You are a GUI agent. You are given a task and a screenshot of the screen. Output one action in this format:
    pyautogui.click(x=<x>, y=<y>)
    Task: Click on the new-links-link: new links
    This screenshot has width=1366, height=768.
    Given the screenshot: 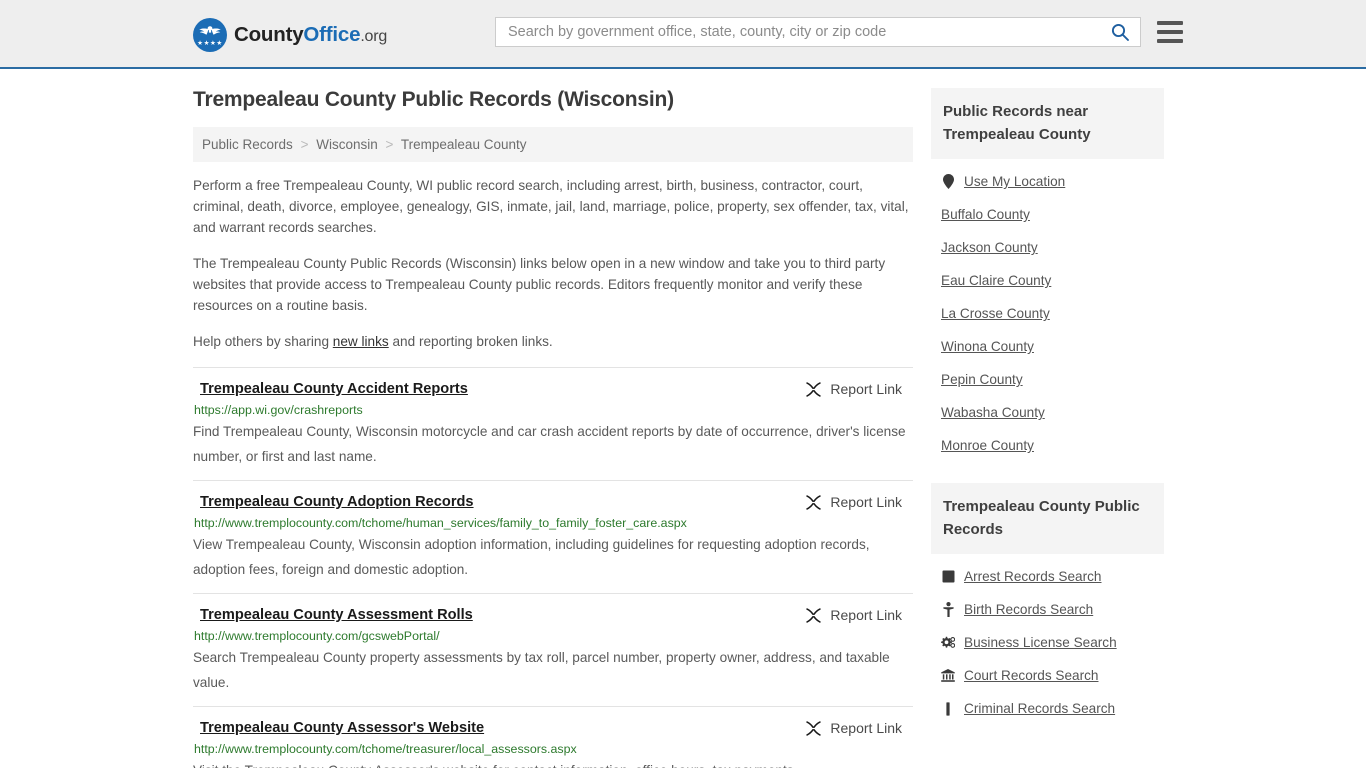 What is the action you would take?
    pyautogui.click(x=361, y=341)
    